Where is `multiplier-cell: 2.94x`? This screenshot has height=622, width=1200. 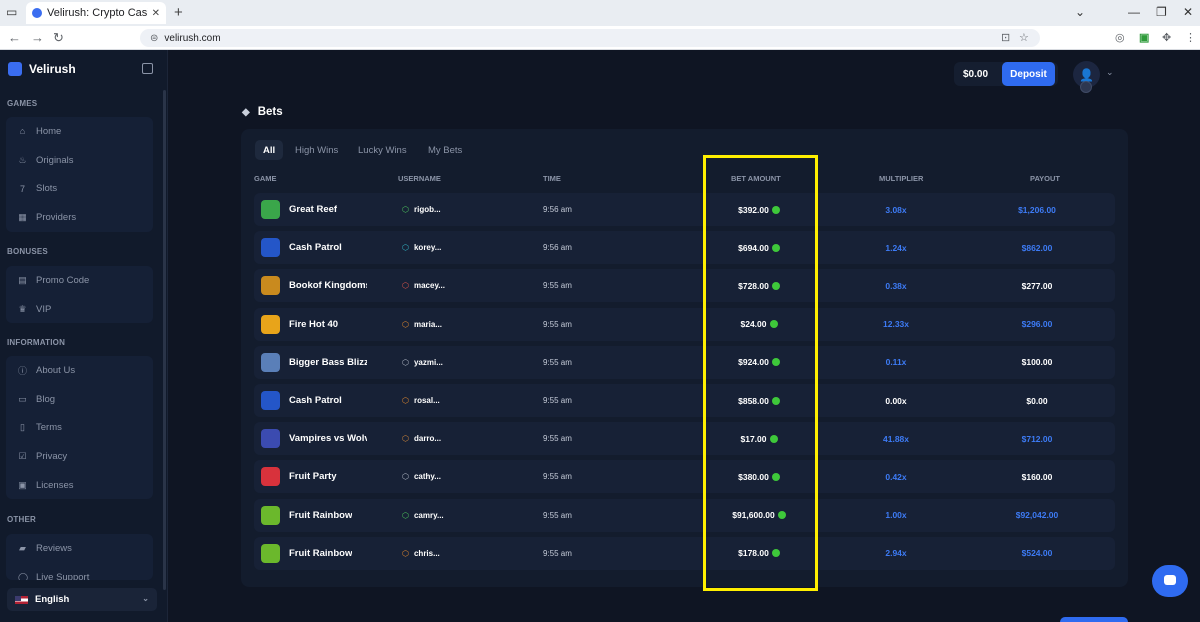 multiplier-cell: 2.94x is located at coordinates (896, 553).